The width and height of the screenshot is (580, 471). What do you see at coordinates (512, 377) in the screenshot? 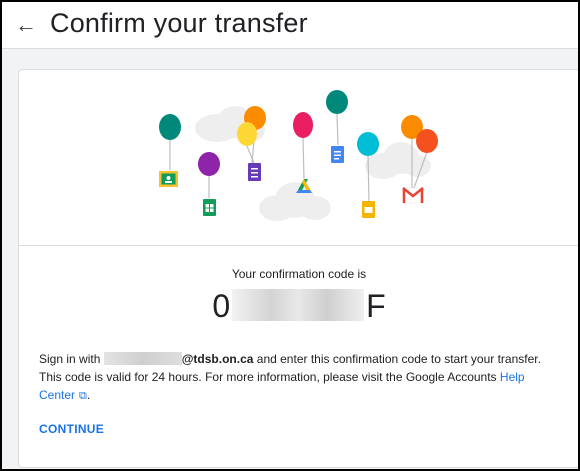
I see `help-link-part1: Help` at bounding box center [512, 377].